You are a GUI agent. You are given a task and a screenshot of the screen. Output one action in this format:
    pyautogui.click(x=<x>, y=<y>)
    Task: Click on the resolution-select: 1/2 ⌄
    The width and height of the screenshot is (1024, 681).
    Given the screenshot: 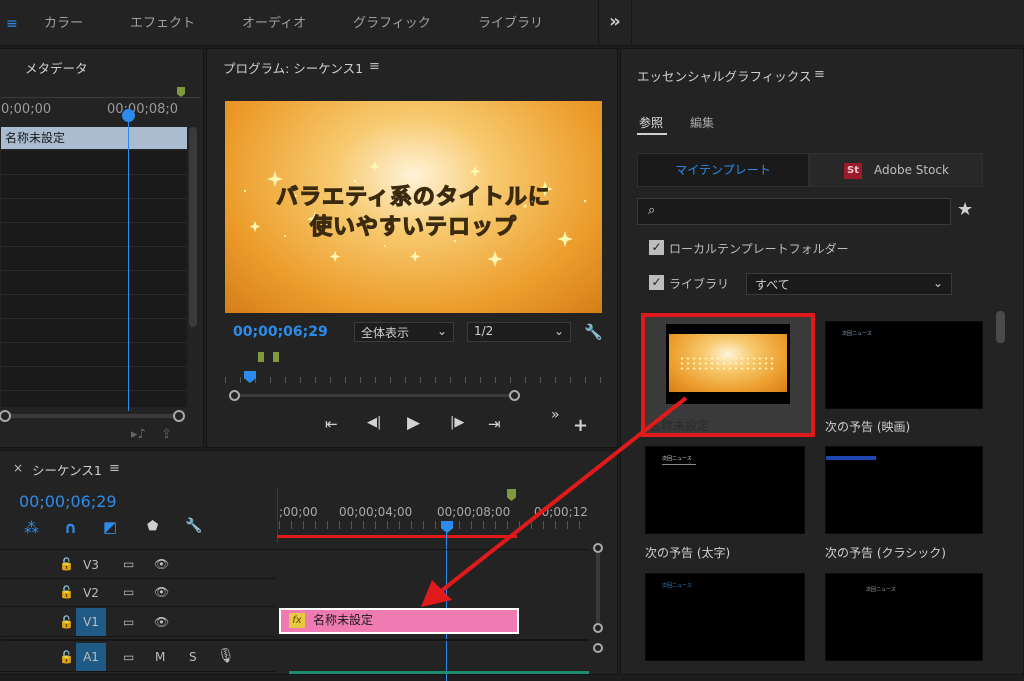 What is the action you would take?
    pyautogui.click(x=519, y=332)
    